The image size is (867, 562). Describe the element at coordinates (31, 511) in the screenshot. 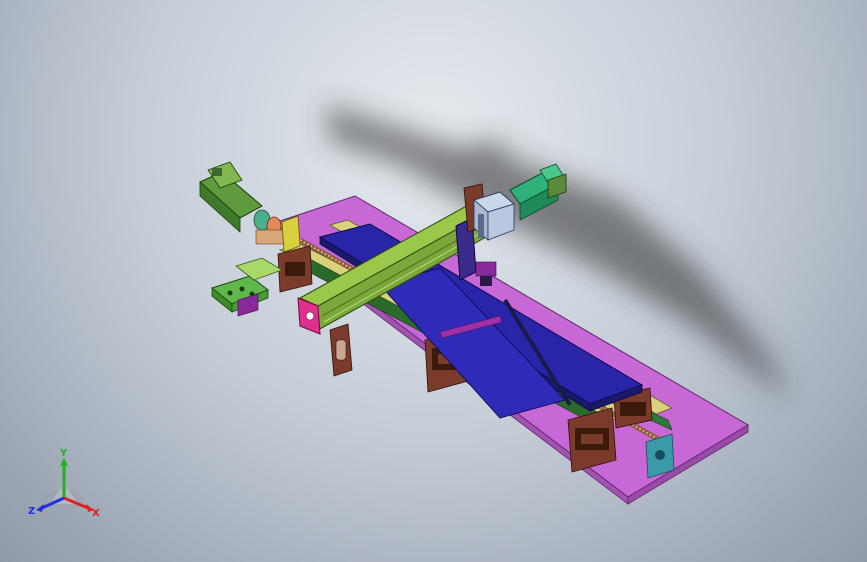

I see `triad-z-label: Z` at that location.